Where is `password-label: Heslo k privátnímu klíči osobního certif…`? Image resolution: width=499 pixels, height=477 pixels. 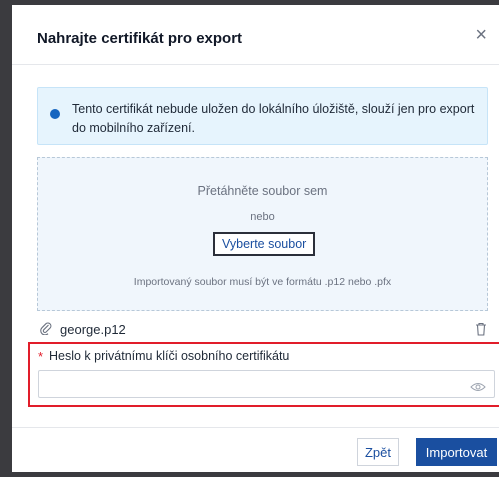 password-label: Heslo k privátnímu klíči osobního certif… is located at coordinates (169, 356).